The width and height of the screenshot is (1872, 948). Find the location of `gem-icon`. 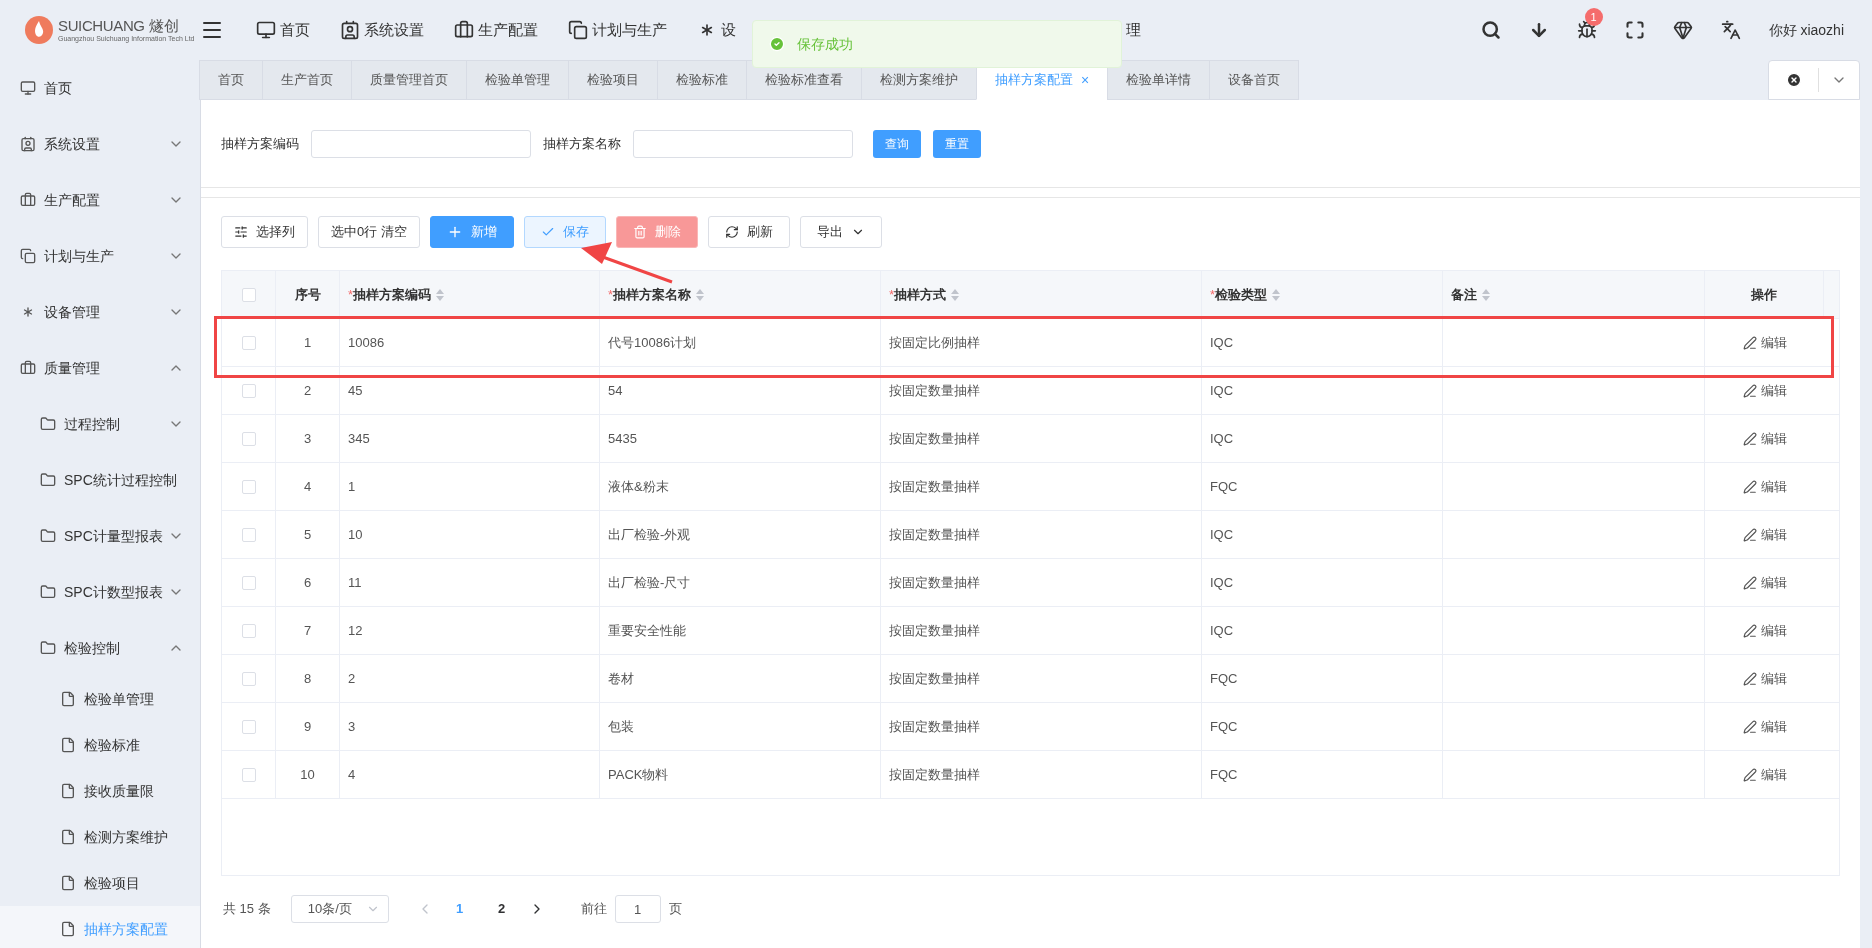

gem-icon is located at coordinates (1682, 30).